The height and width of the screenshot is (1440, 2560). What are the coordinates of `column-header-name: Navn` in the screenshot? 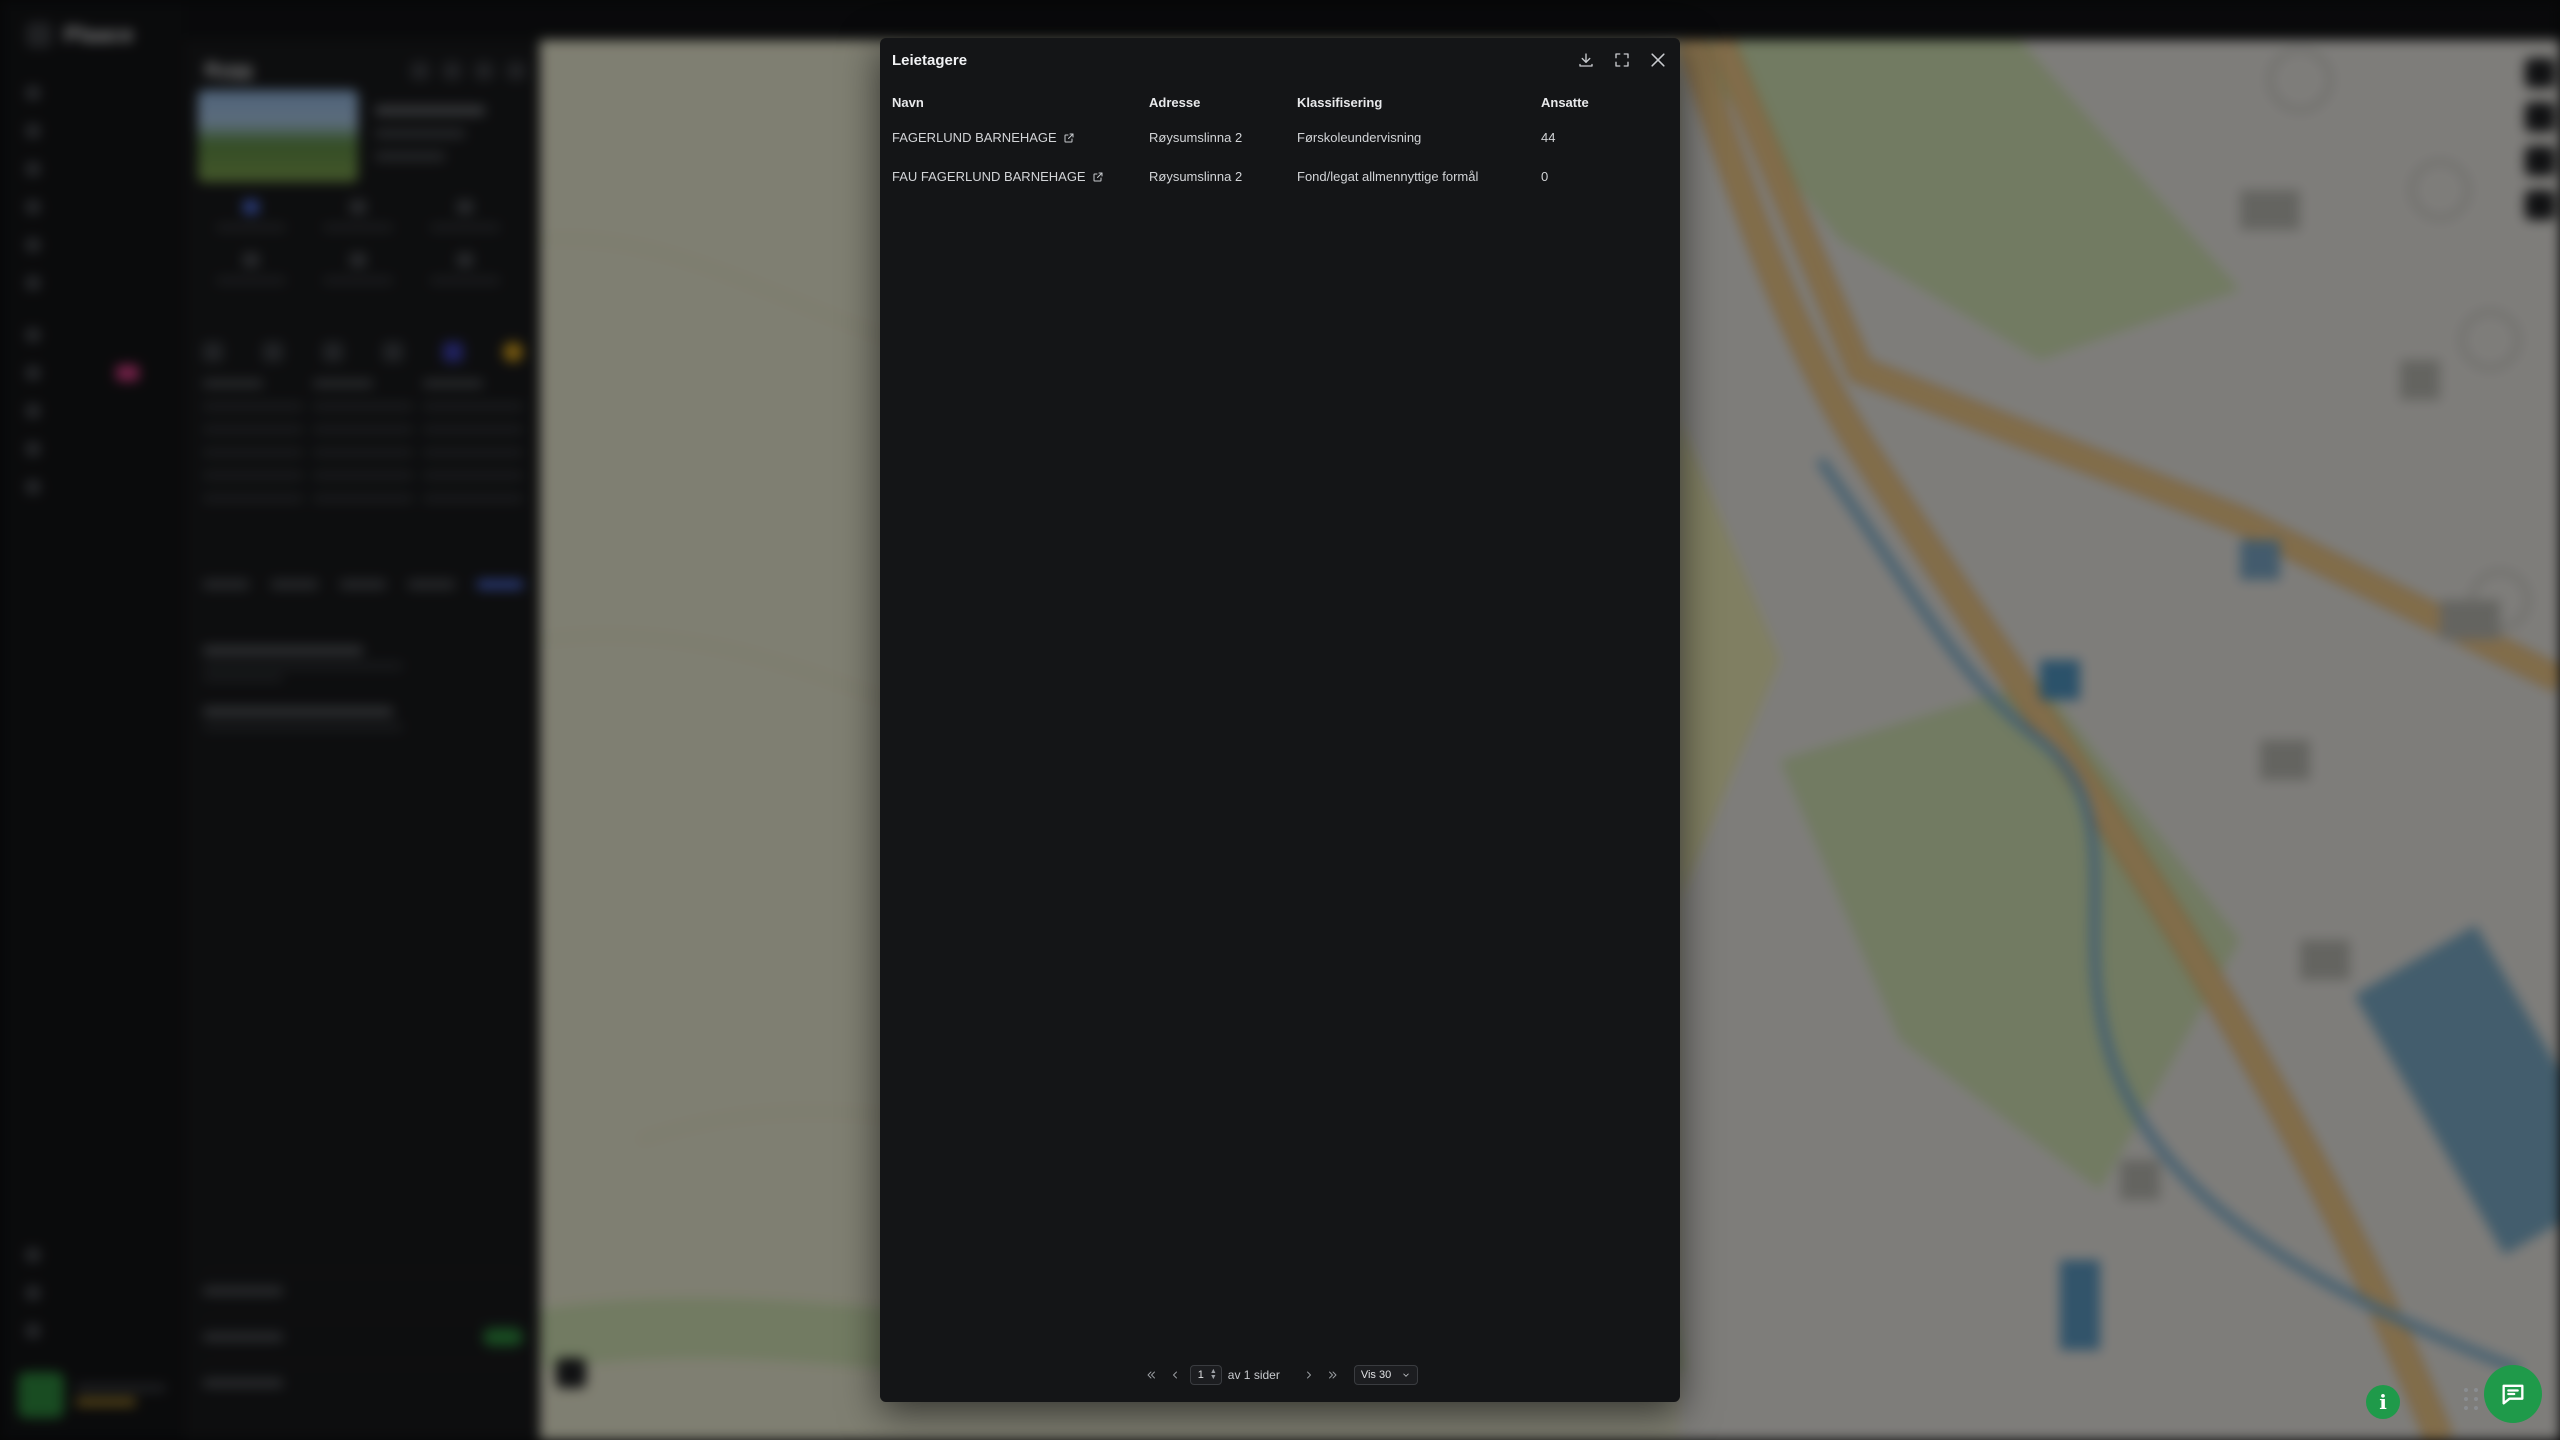 It's located at (1020, 102).